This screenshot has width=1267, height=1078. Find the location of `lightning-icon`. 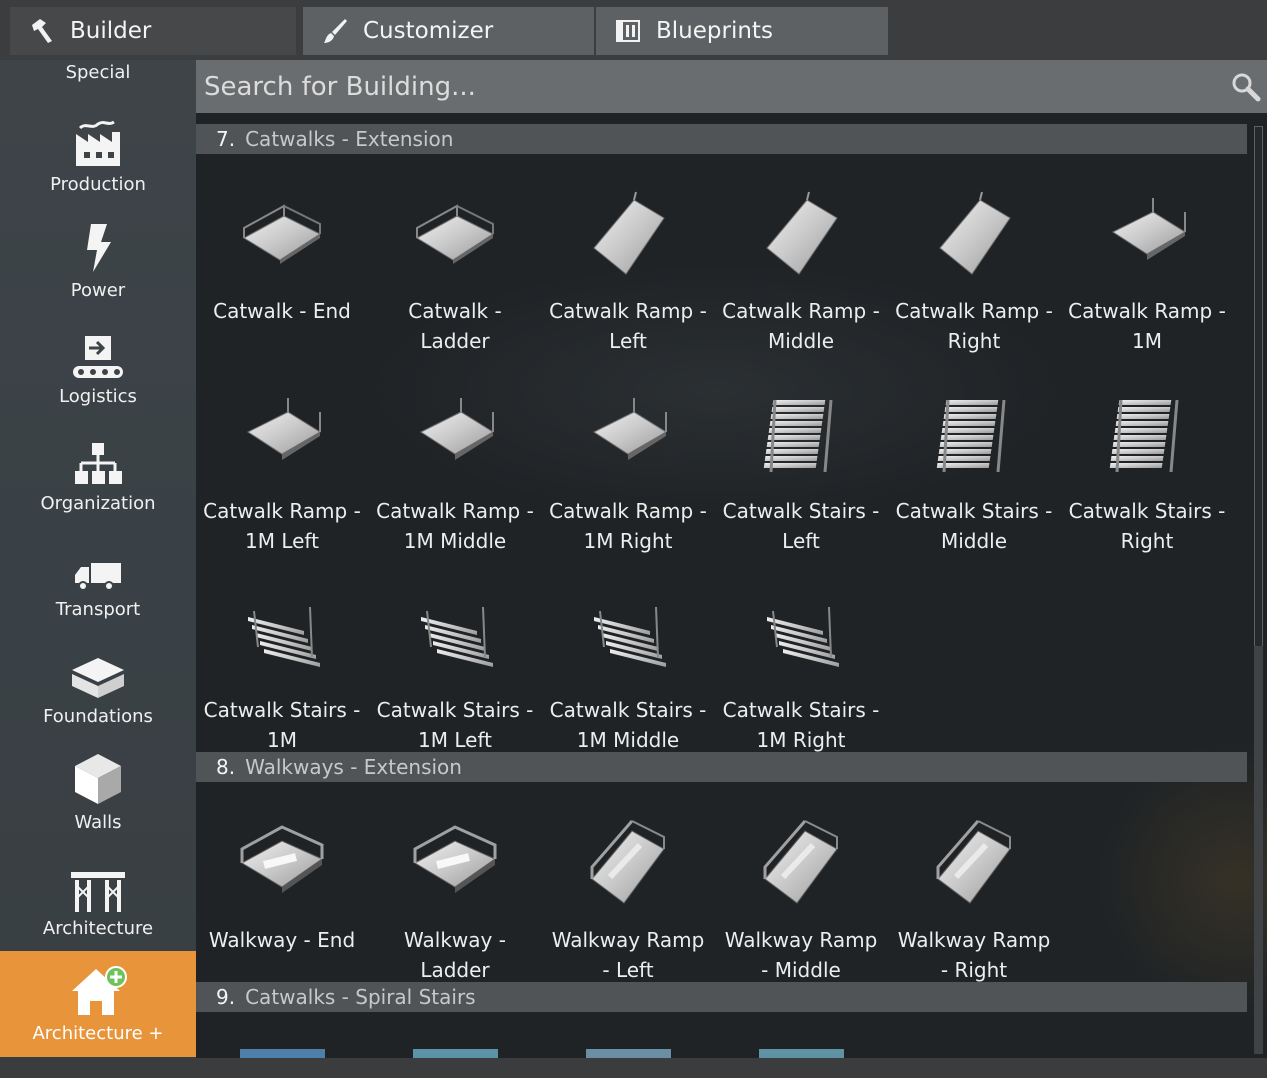

lightning-icon is located at coordinates (98, 246).